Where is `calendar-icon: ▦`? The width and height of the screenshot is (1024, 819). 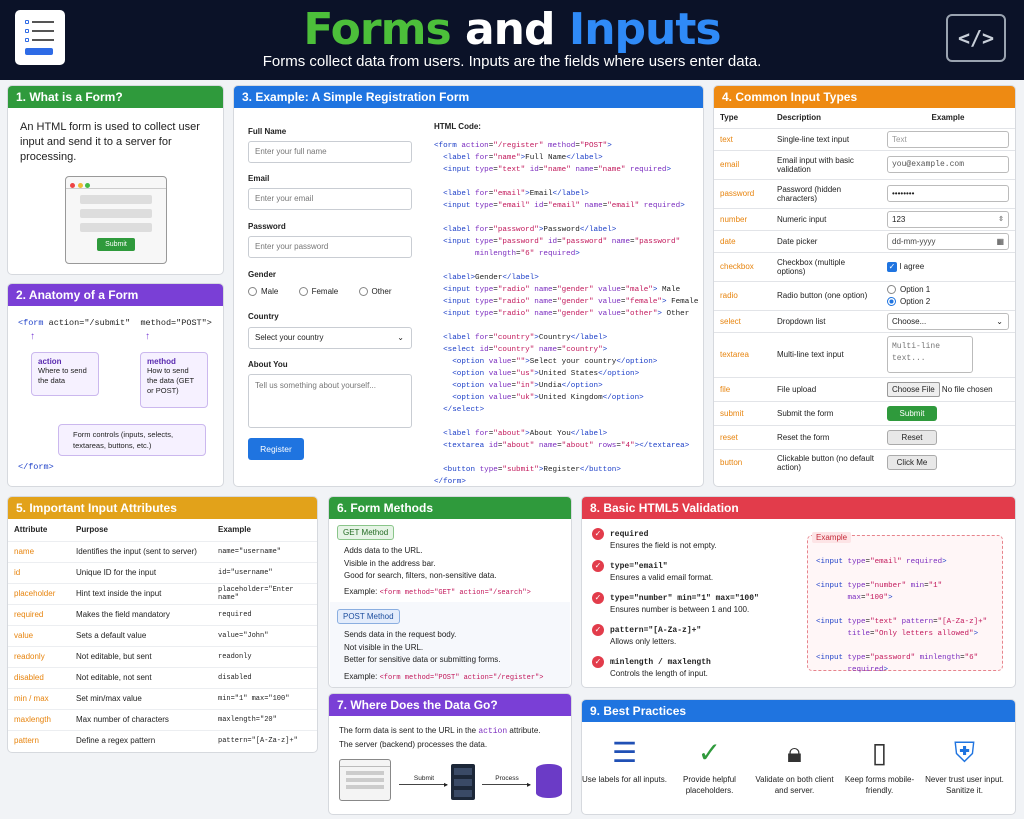 calendar-icon: ▦ is located at coordinates (1000, 241).